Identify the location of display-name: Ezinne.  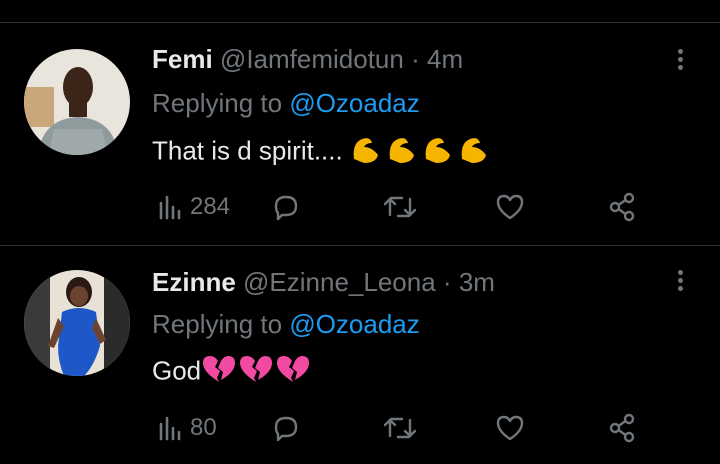
(194, 282).